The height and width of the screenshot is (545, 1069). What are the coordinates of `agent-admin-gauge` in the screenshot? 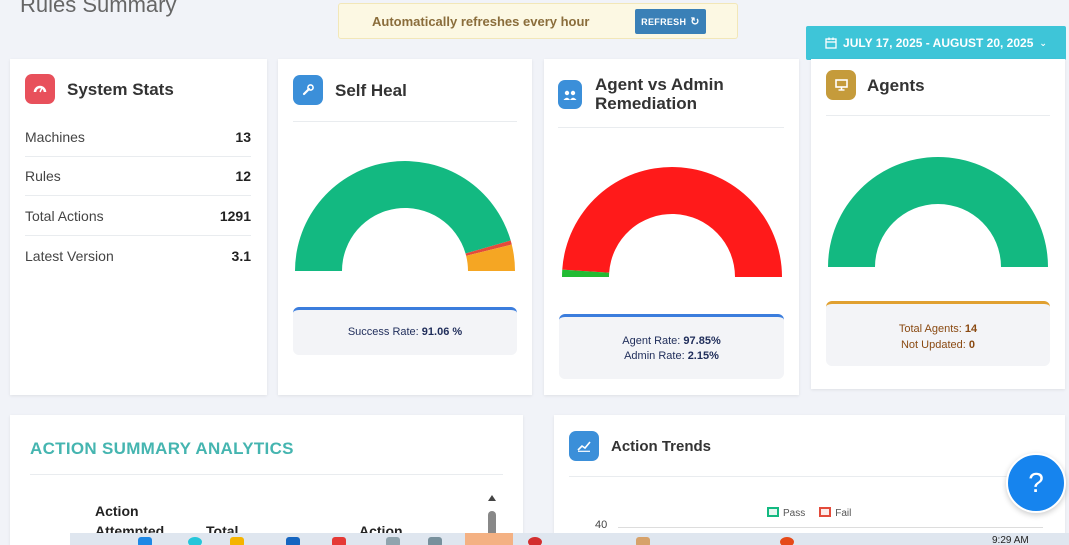 It's located at (672, 222).